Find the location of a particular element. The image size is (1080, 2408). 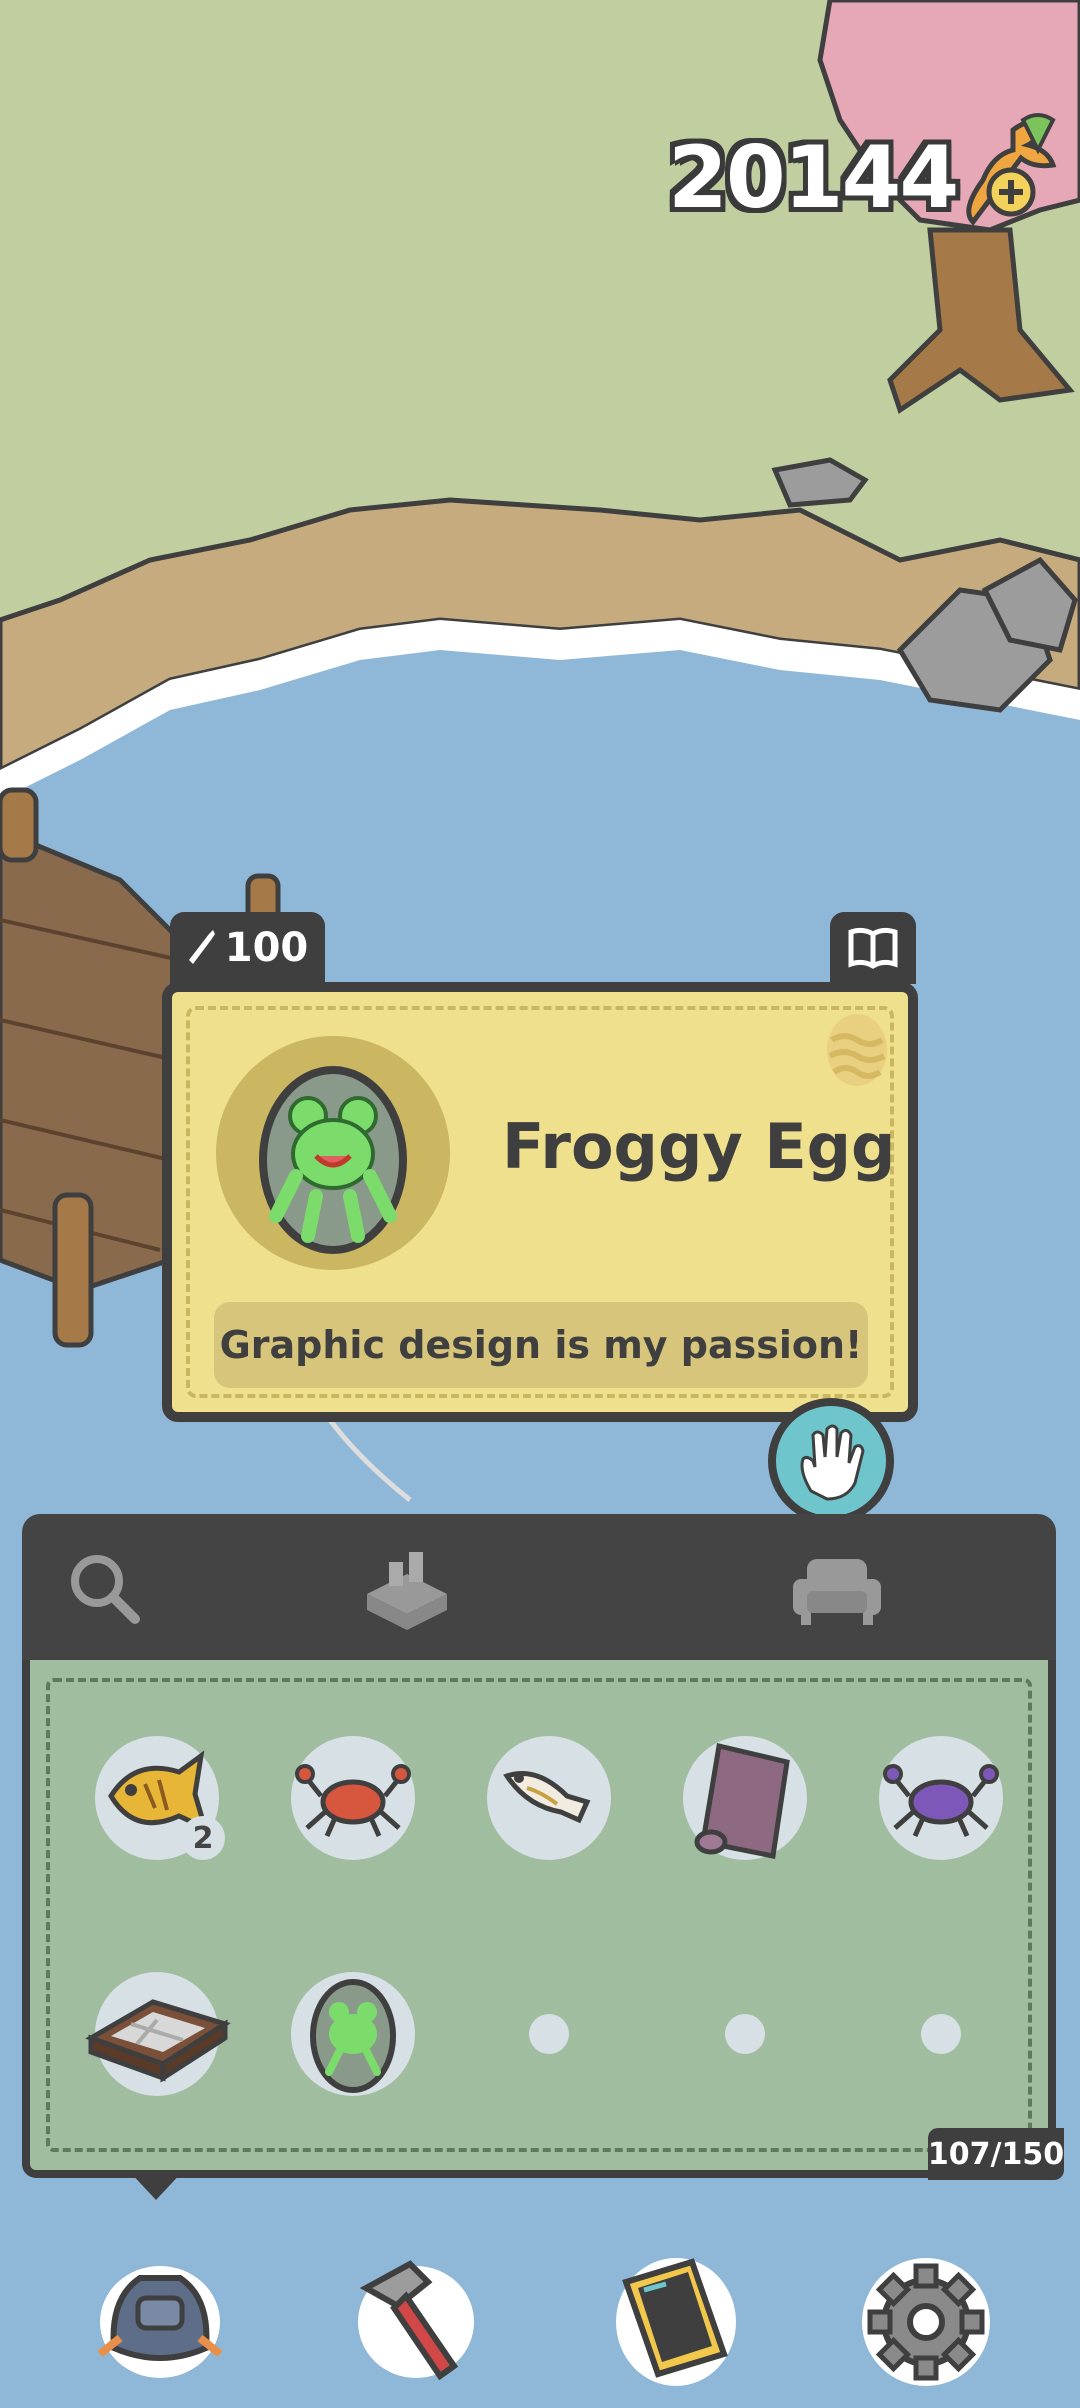

crafting-icon is located at coordinates (407, 1591).